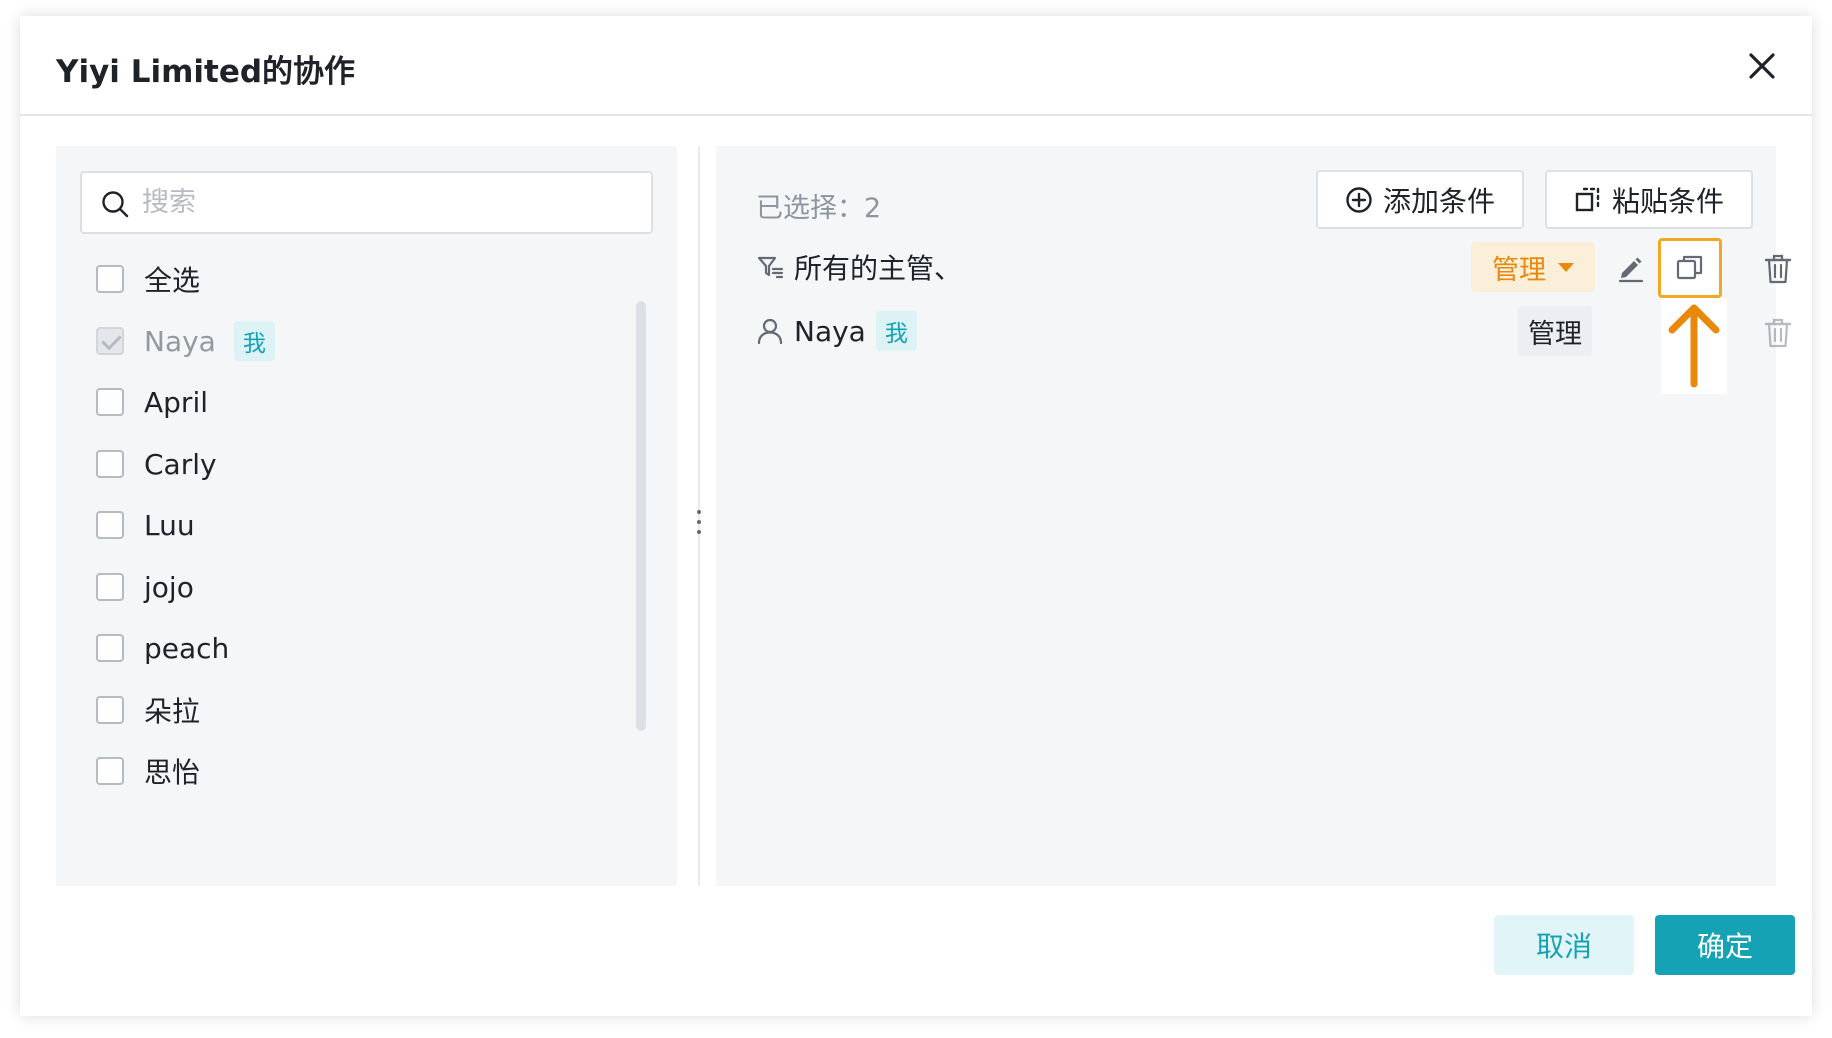  What do you see at coordinates (770, 267) in the screenshot?
I see `filter-icon` at bounding box center [770, 267].